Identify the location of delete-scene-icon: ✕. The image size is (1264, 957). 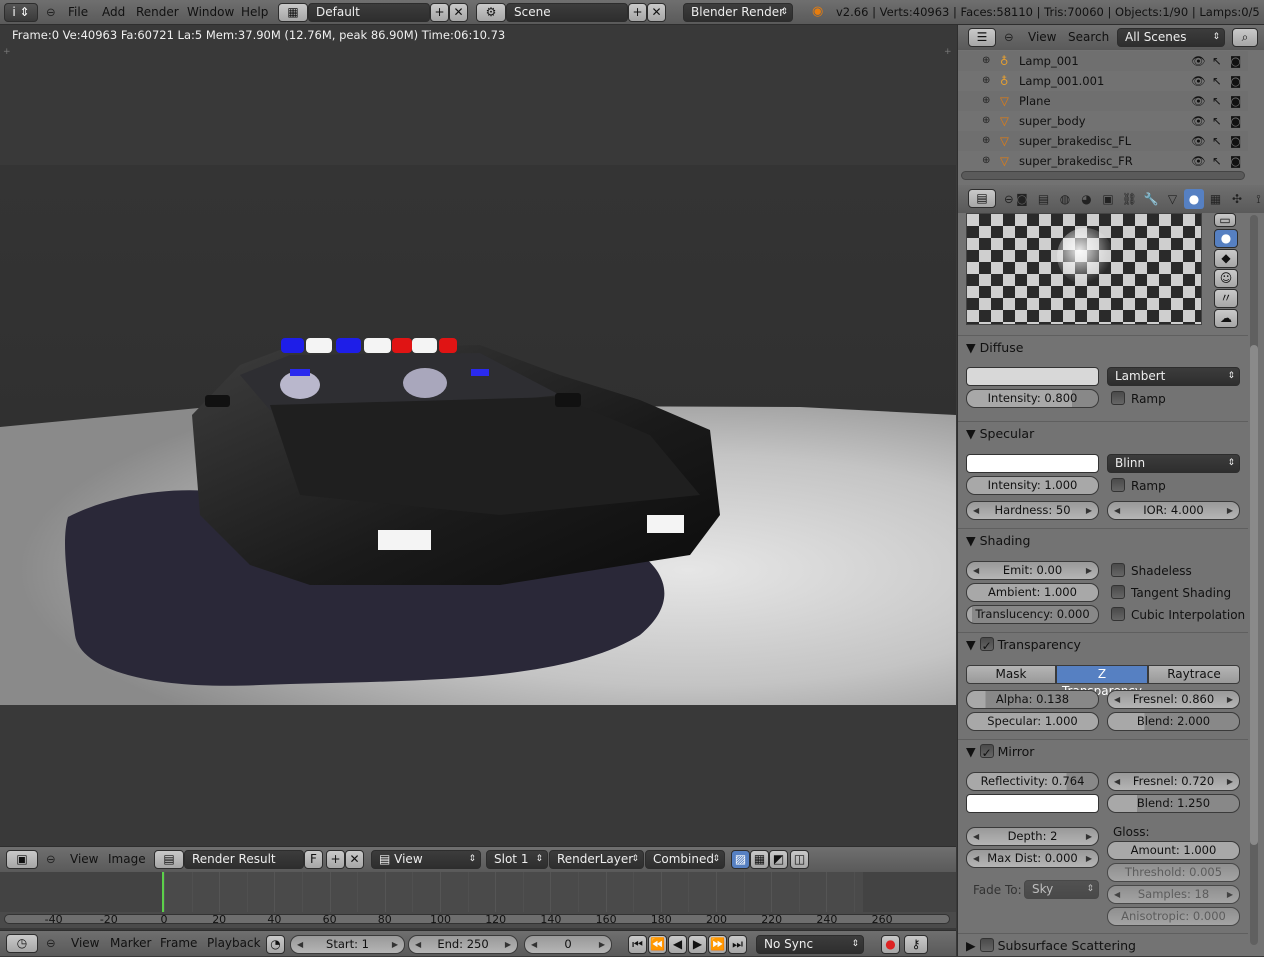
(656, 12).